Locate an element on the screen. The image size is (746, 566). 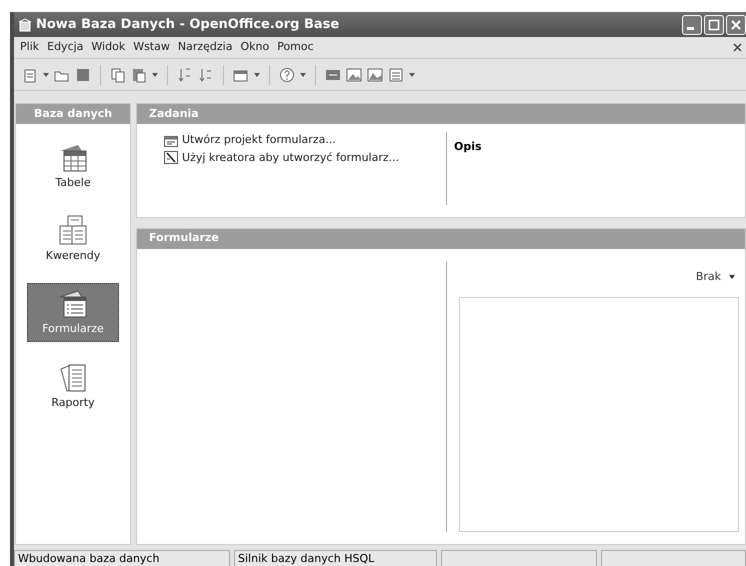
panel-title: Formularze is located at coordinates (441, 238).